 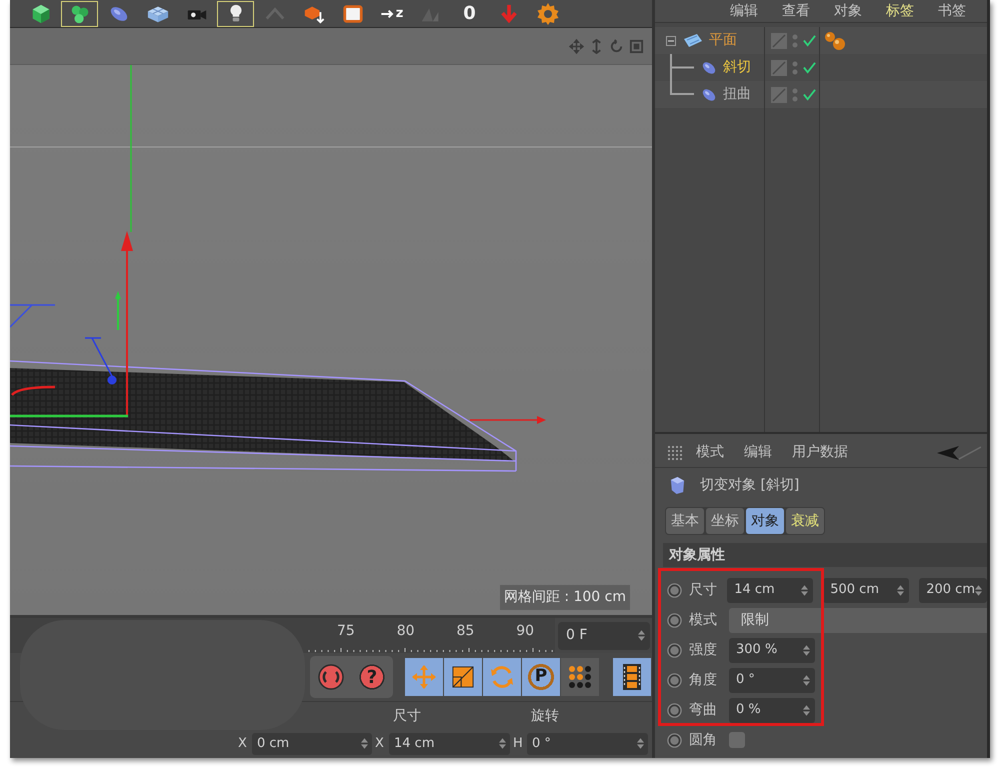 What do you see at coordinates (424, 677) in the screenshot?
I see `move-arrows-icon` at bounding box center [424, 677].